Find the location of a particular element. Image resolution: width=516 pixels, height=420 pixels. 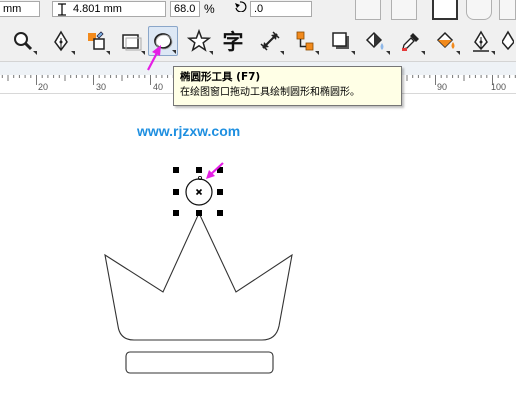

tooltip-title: 椭圆形工具 (F7) is located at coordinates (220, 77).